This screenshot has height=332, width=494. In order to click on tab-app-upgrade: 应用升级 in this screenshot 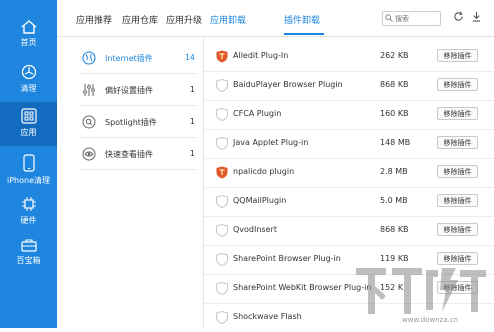, I will do `click(184, 19)`.